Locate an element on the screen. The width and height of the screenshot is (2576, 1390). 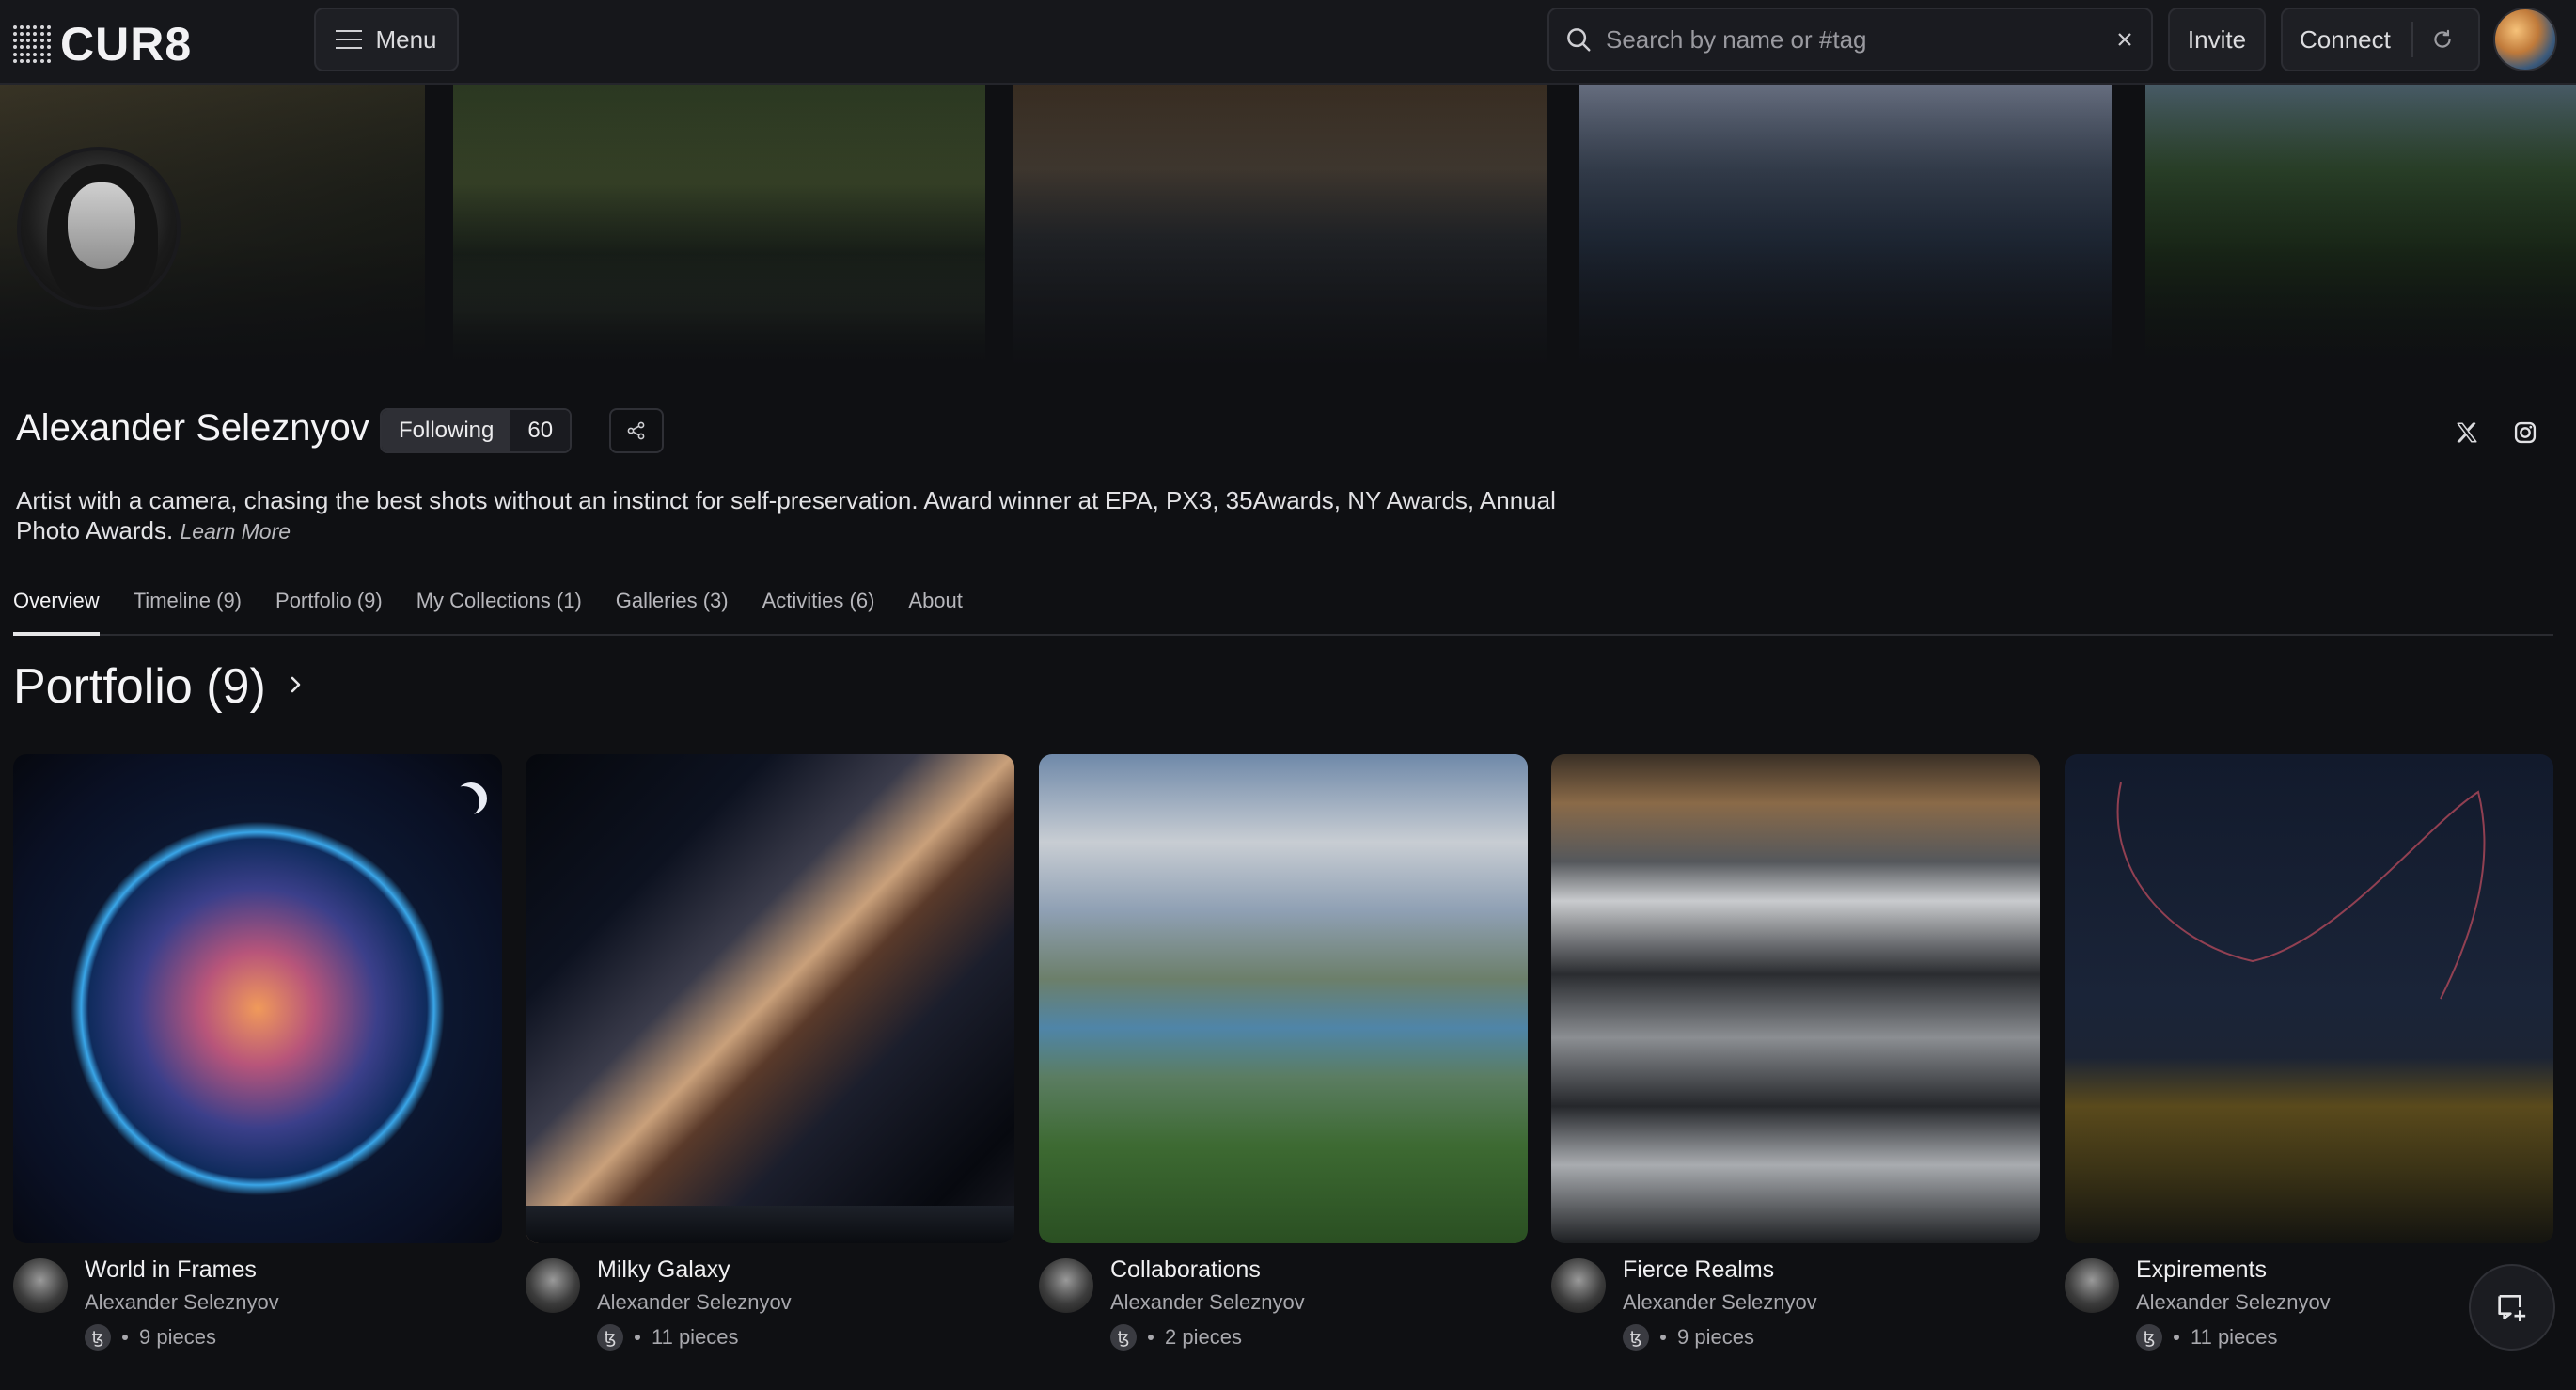
hamburger-icon is located at coordinates (350, 39).